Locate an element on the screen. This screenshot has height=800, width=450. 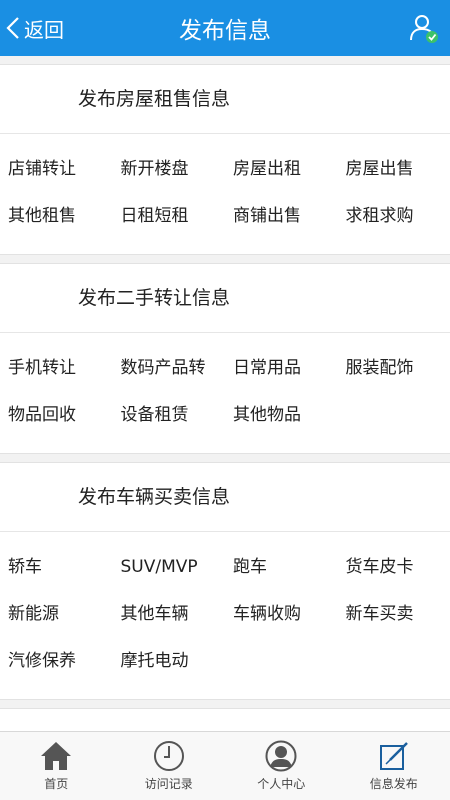
category-item: 求租求购 is located at coordinates (394, 216).